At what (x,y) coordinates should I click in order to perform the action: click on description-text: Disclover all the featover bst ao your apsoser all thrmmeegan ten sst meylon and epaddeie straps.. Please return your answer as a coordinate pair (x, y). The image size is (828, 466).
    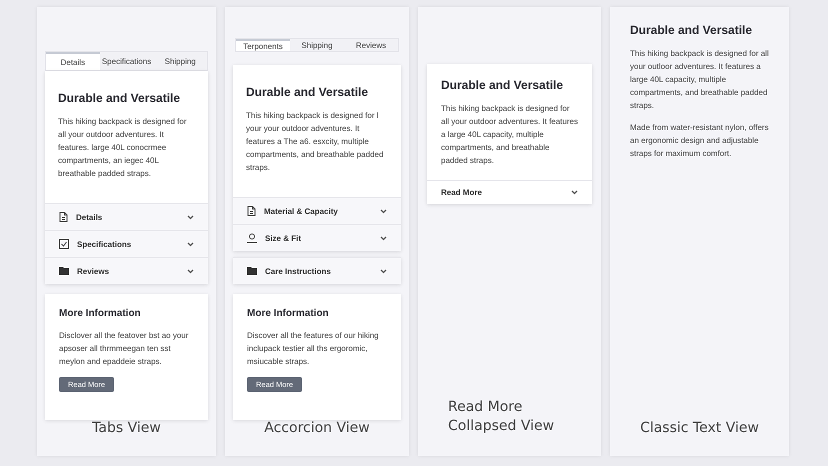
    Looking at the image, I should click on (124, 349).